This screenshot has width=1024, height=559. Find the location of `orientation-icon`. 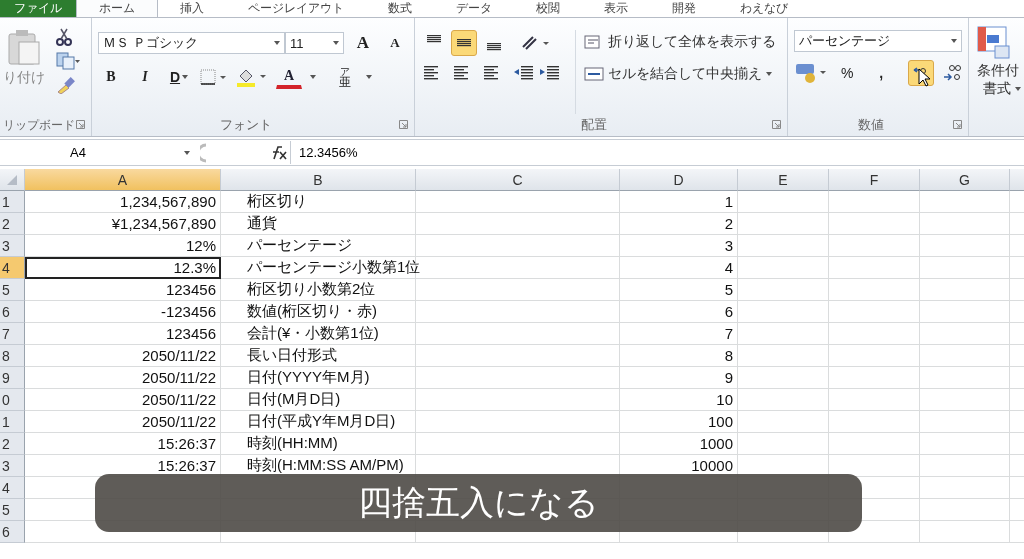

orientation-icon is located at coordinates (536, 43).